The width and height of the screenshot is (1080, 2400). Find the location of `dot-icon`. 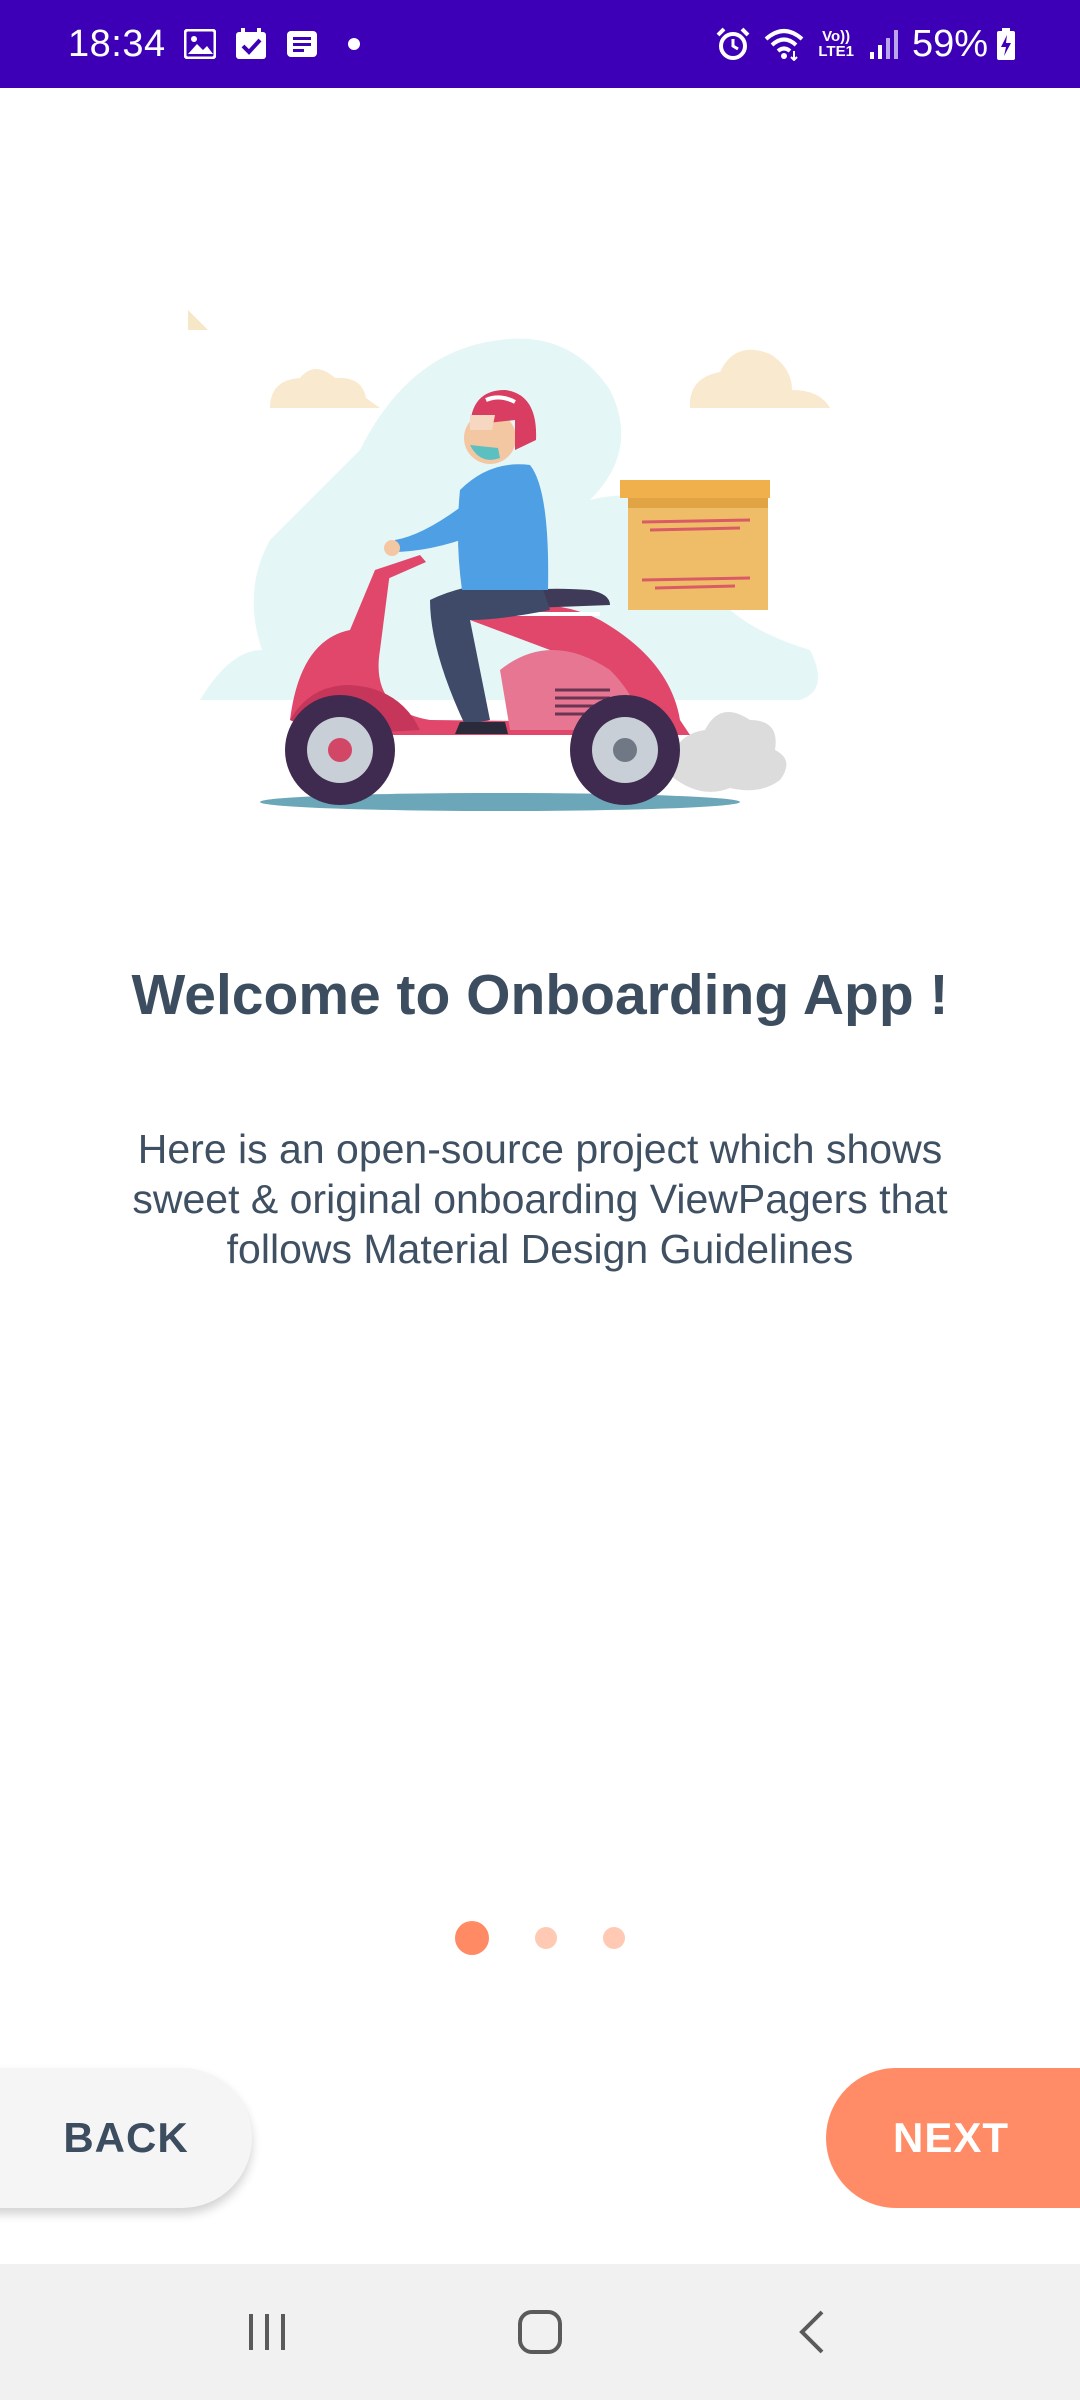

dot-icon is located at coordinates (353, 44).